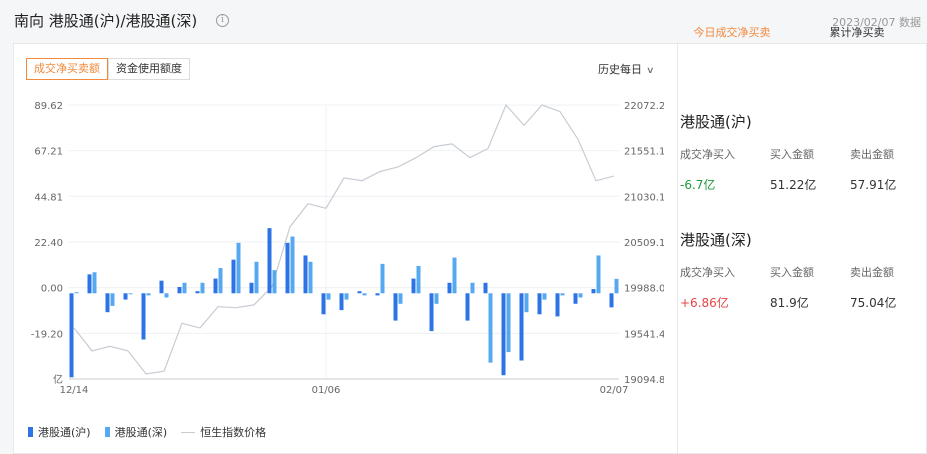 This screenshot has height=454, width=927. I want to click on left-axis-tick-label: -19.20, so click(47, 334).